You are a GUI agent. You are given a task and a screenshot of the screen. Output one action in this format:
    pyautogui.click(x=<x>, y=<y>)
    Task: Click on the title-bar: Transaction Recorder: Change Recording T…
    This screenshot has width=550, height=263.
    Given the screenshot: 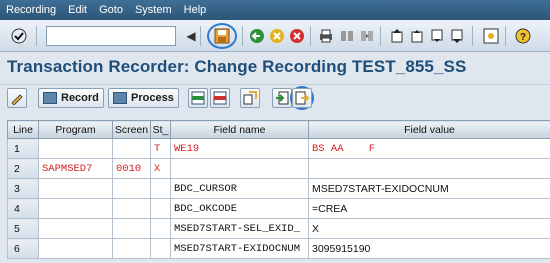 What is the action you would take?
    pyautogui.click(x=275, y=67)
    